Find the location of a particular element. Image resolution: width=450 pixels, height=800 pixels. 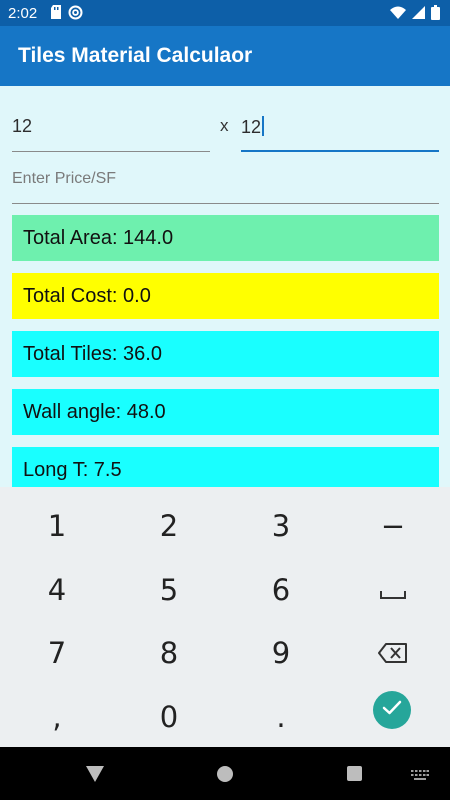

recents-square-icon is located at coordinates (354, 776).